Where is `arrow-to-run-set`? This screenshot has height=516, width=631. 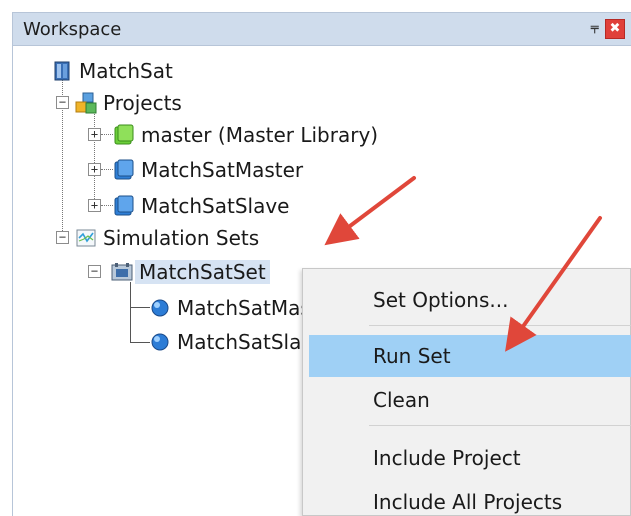
arrow-to-run-set is located at coordinates (553, 284).